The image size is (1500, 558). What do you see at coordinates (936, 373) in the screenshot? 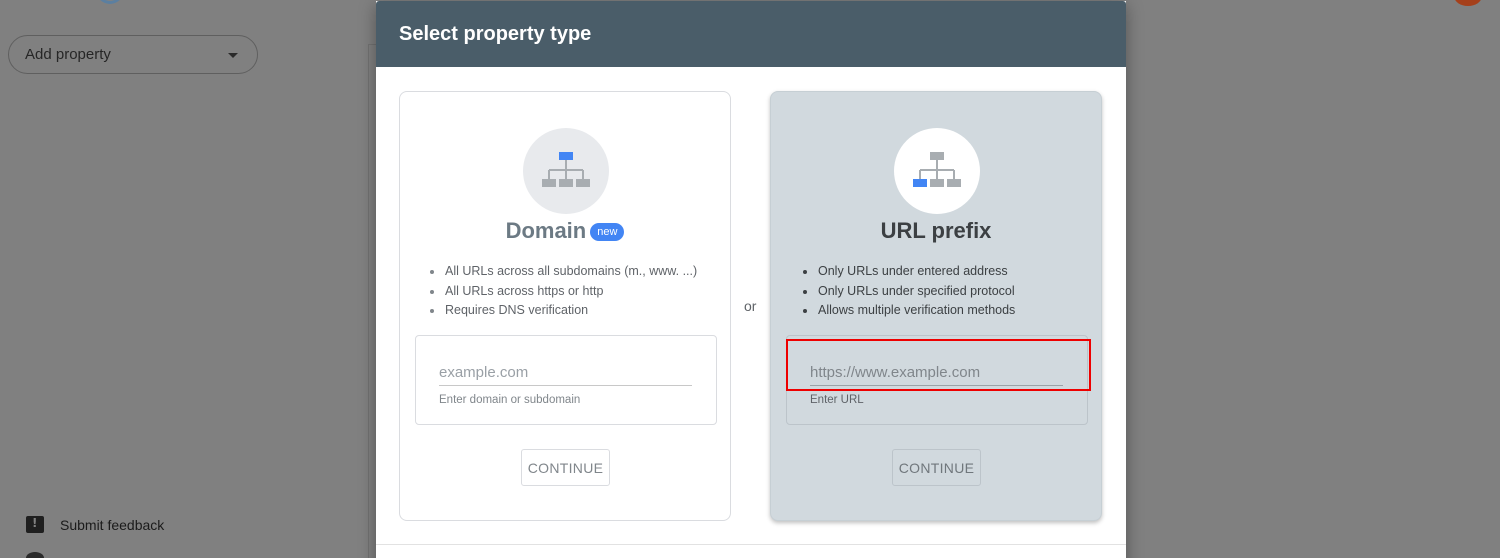
I see `url-prefix-input` at bounding box center [936, 373].